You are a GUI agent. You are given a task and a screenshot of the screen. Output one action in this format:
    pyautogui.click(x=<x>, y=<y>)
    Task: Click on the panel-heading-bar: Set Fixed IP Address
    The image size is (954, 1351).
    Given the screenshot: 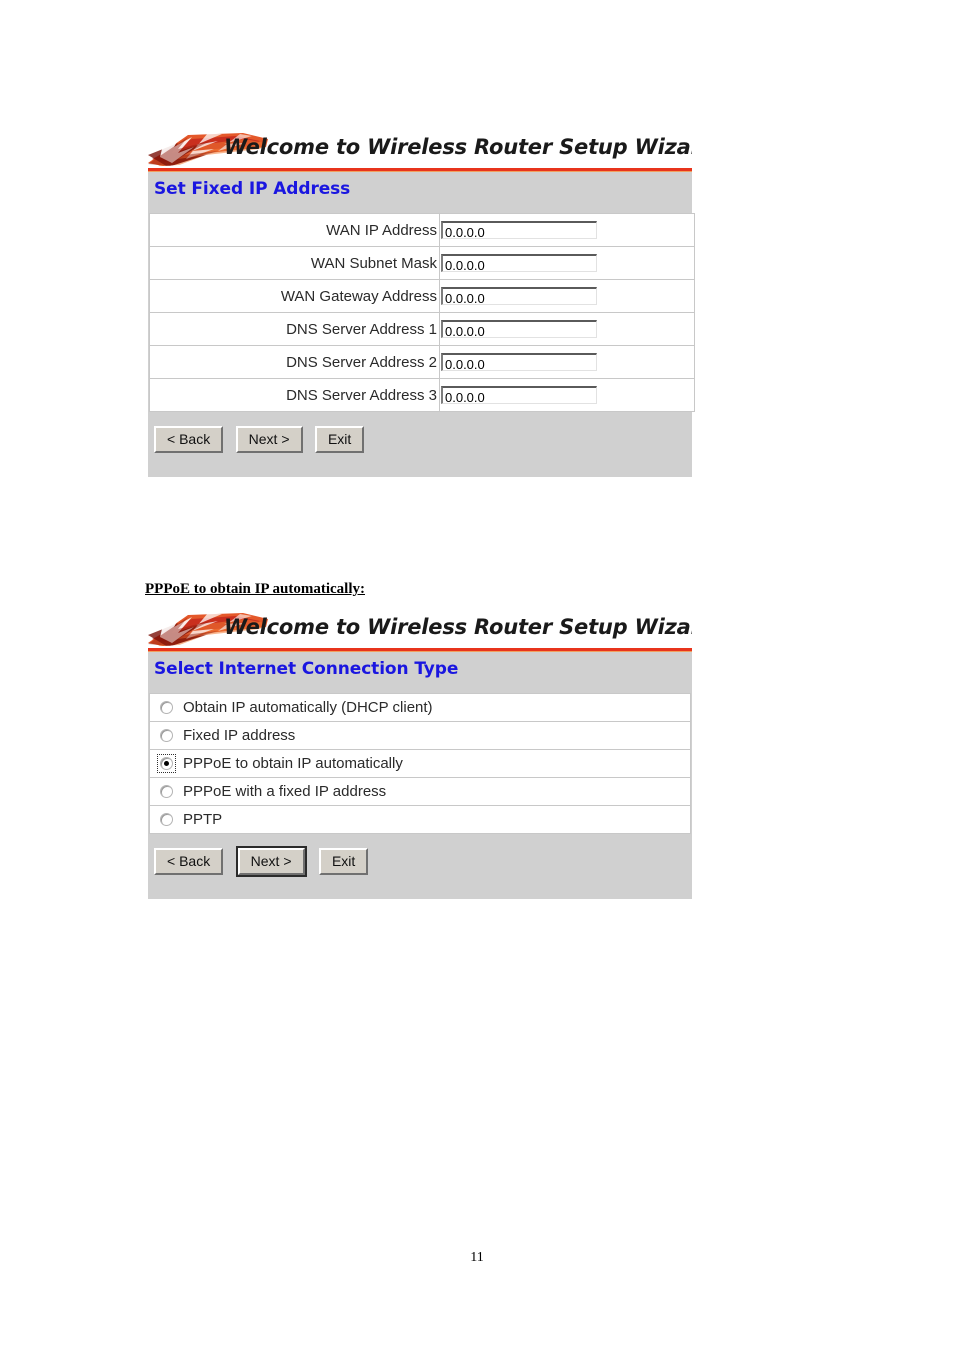 What is the action you would take?
    pyautogui.click(x=420, y=192)
    